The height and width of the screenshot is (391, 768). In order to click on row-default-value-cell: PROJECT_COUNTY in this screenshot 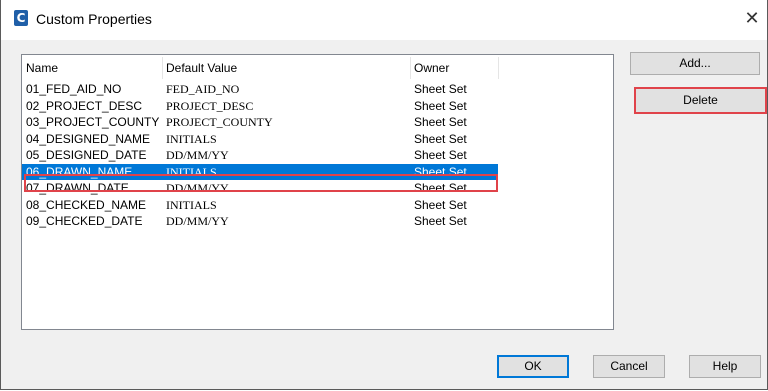, I will do `click(219, 122)`.